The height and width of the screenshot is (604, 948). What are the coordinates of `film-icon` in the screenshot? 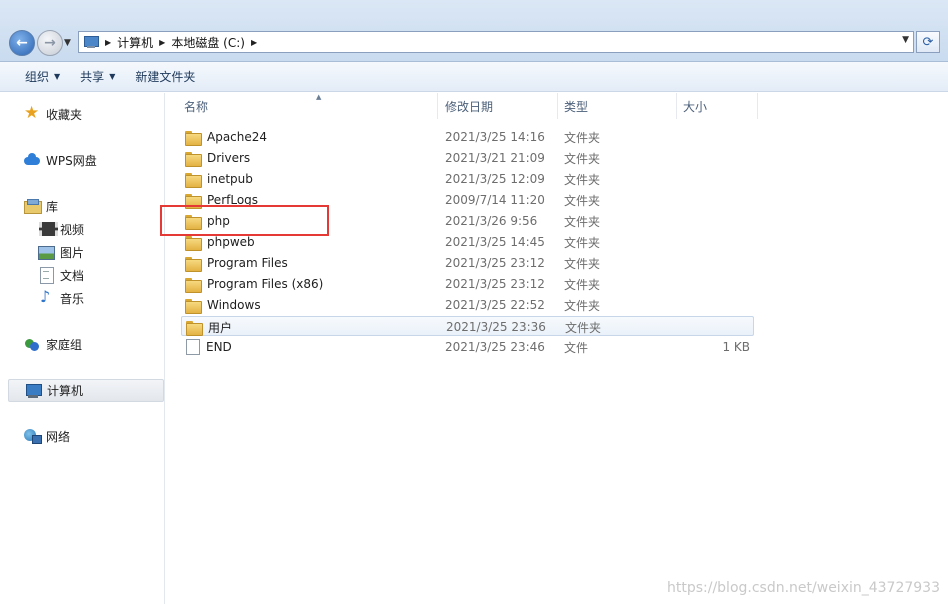 It's located at (48, 229).